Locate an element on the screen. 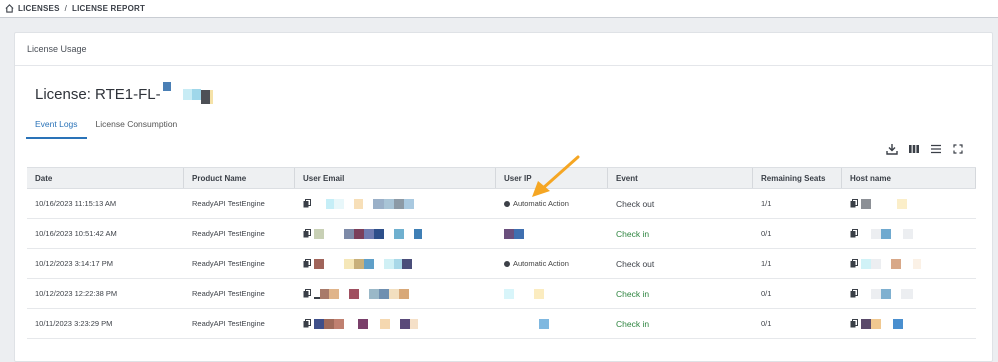  tab-bar: Event Logs License Consumption is located at coordinates (106, 126).